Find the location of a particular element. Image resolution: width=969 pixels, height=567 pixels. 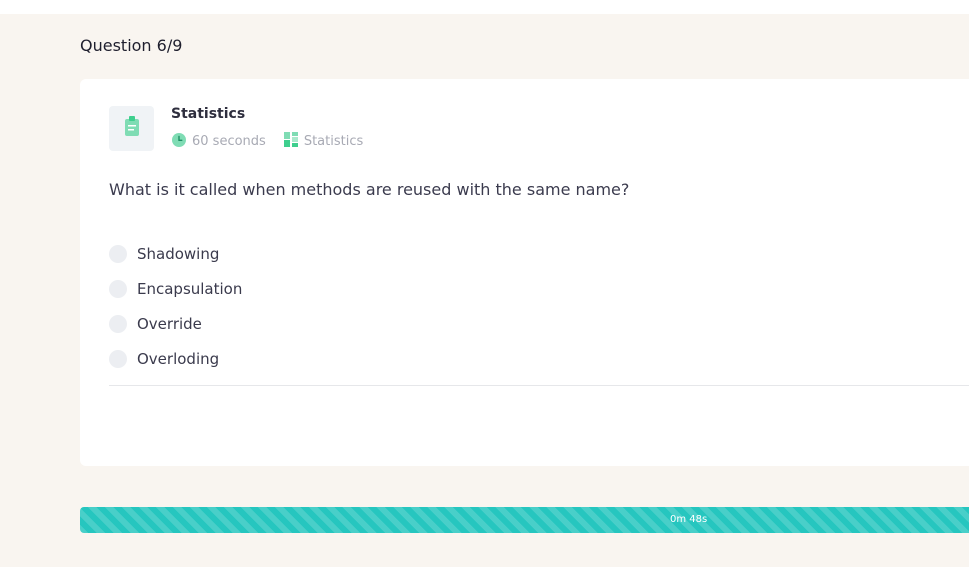

option-label: Encapsulation is located at coordinates (190, 288).